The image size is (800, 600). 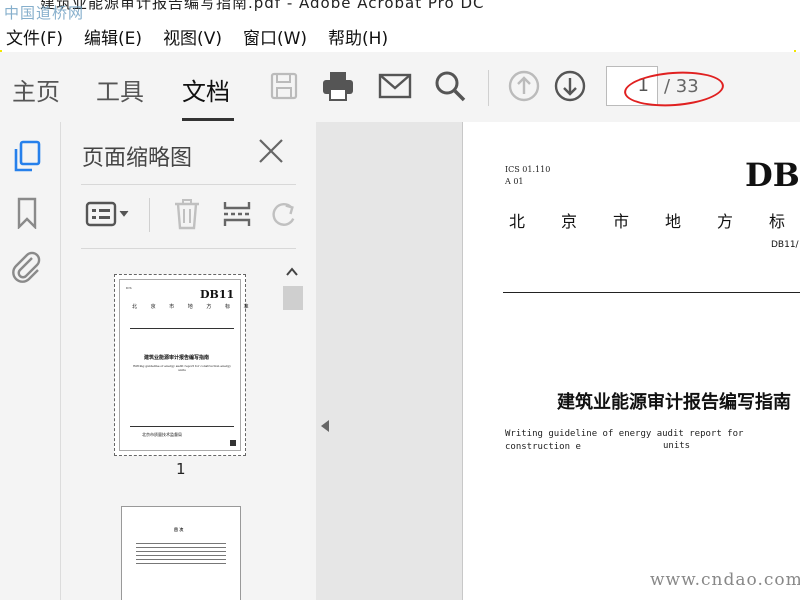 What do you see at coordinates (27, 267) in the screenshot?
I see `attachment-icon` at bounding box center [27, 267].